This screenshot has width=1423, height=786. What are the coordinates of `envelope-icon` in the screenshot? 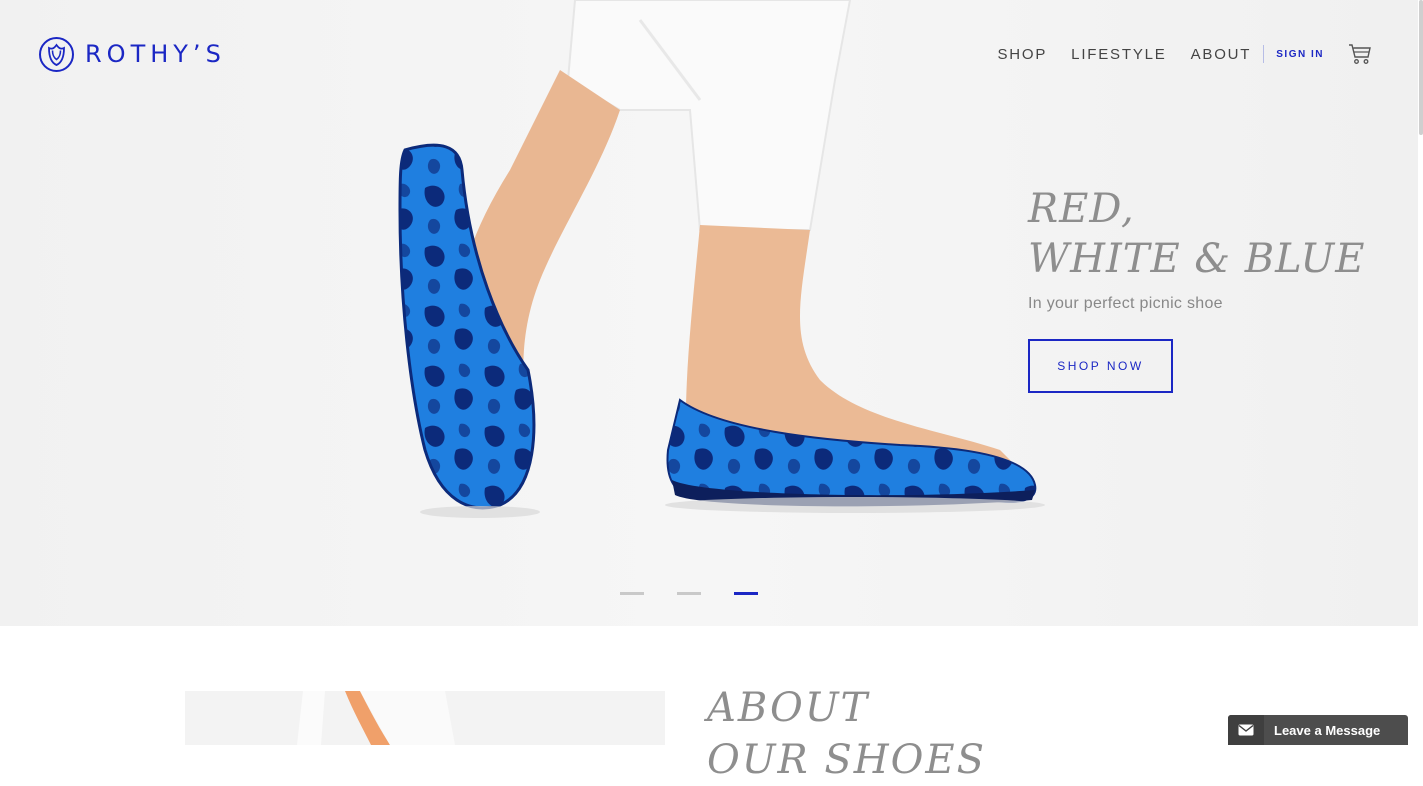 It's located at (1246, 730).